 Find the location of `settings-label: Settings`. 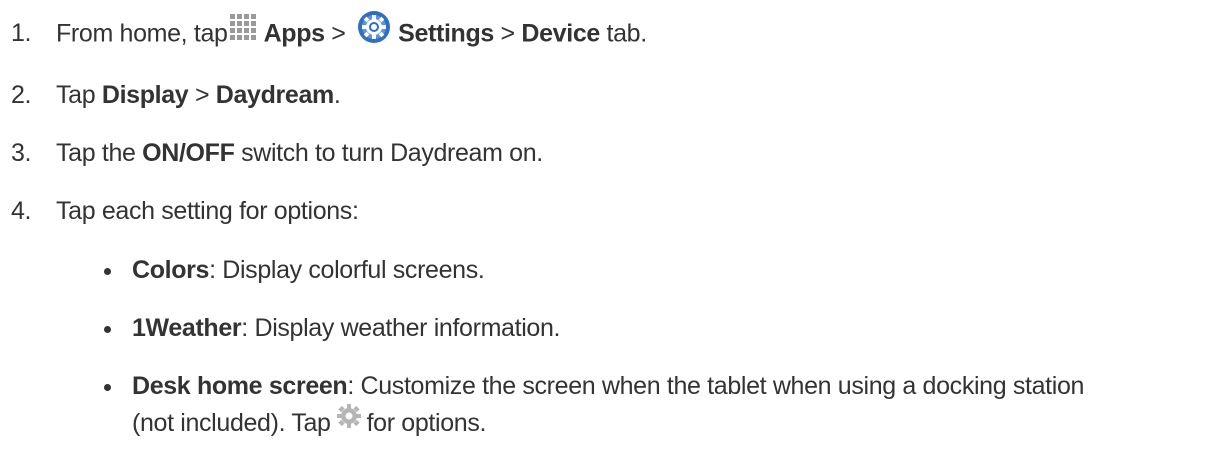

settings-label: Settings is located at coordinates (446, 33).